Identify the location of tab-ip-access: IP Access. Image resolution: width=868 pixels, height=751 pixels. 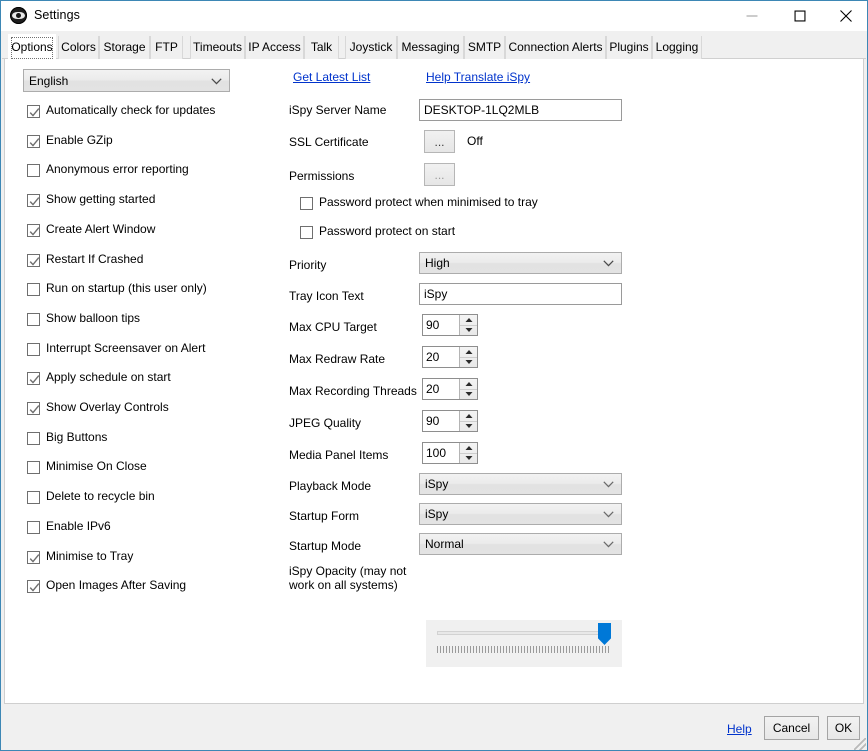
(274, 47).